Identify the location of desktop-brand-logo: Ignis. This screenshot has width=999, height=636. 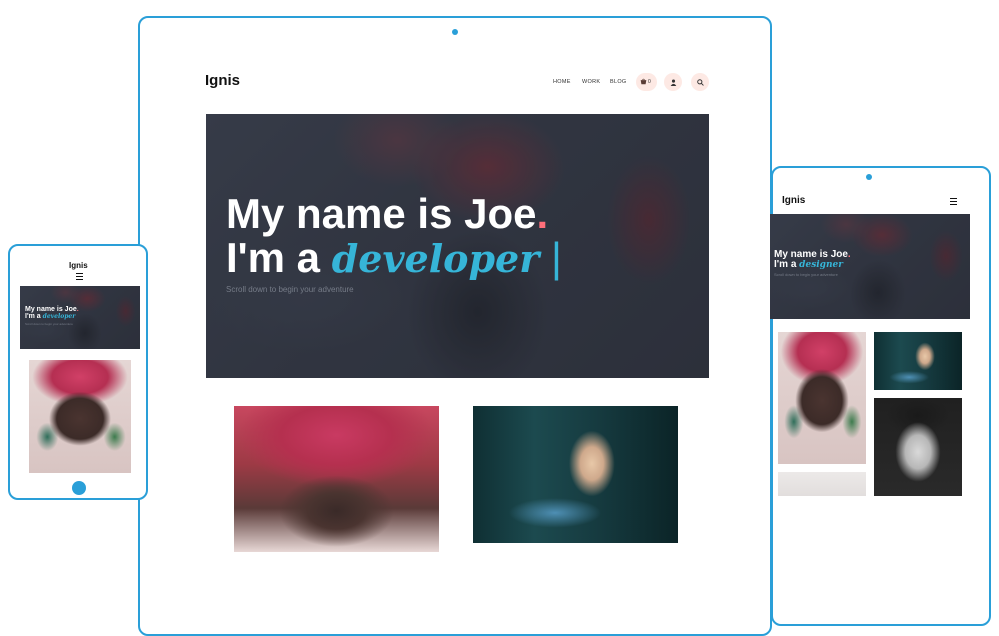
(222, 80).